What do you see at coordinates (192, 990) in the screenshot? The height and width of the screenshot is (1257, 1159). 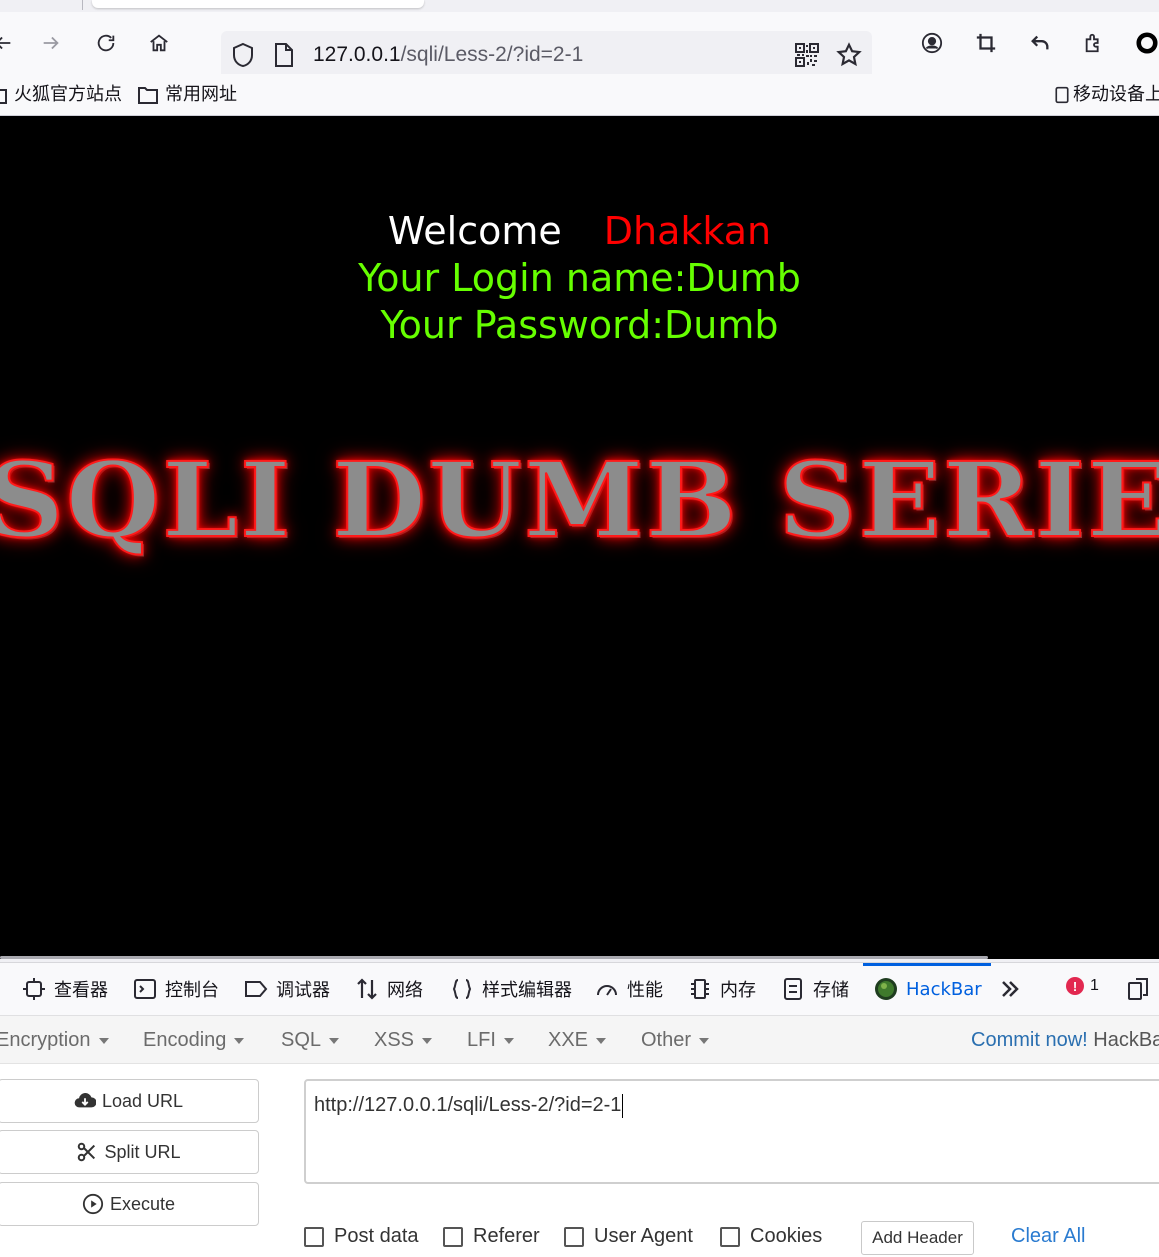 I see `tab-label: 控制台` at bounding box center [192, 990].